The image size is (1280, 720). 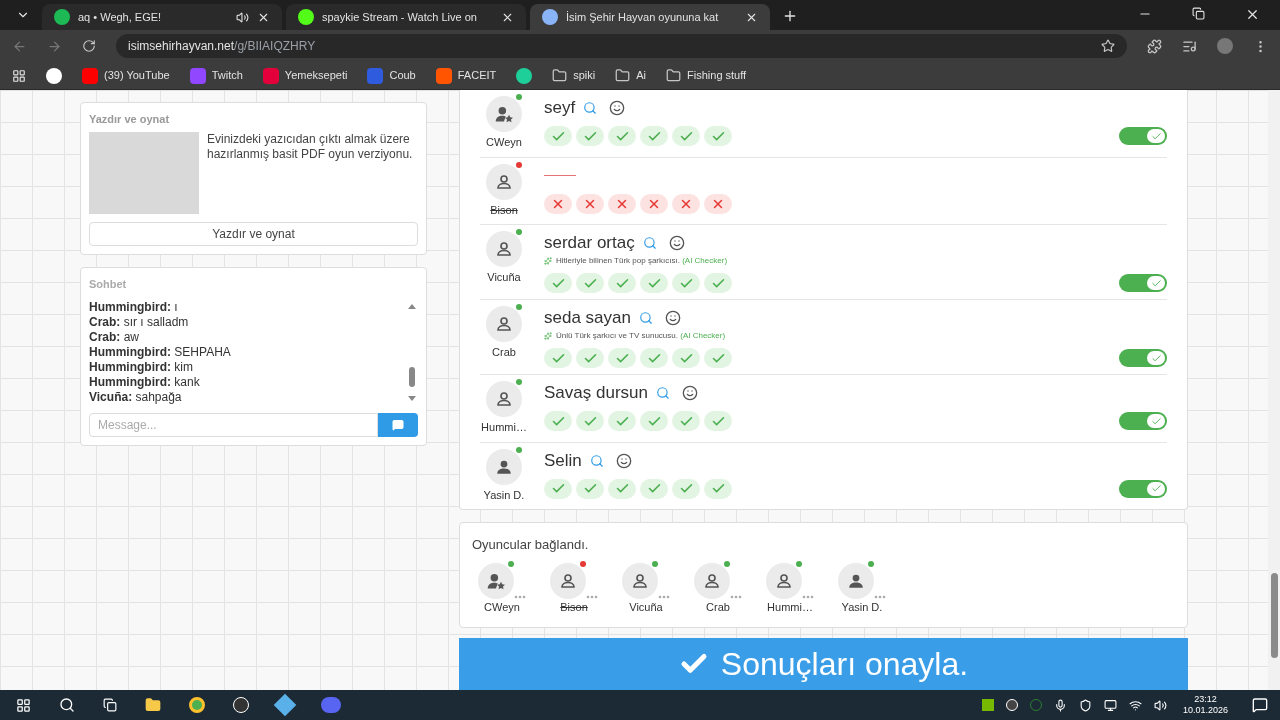 What do you see at coordinates (587, 318) in the screenshot?
I see `answer-text: seda sayan` at bounding box center [587, 318].